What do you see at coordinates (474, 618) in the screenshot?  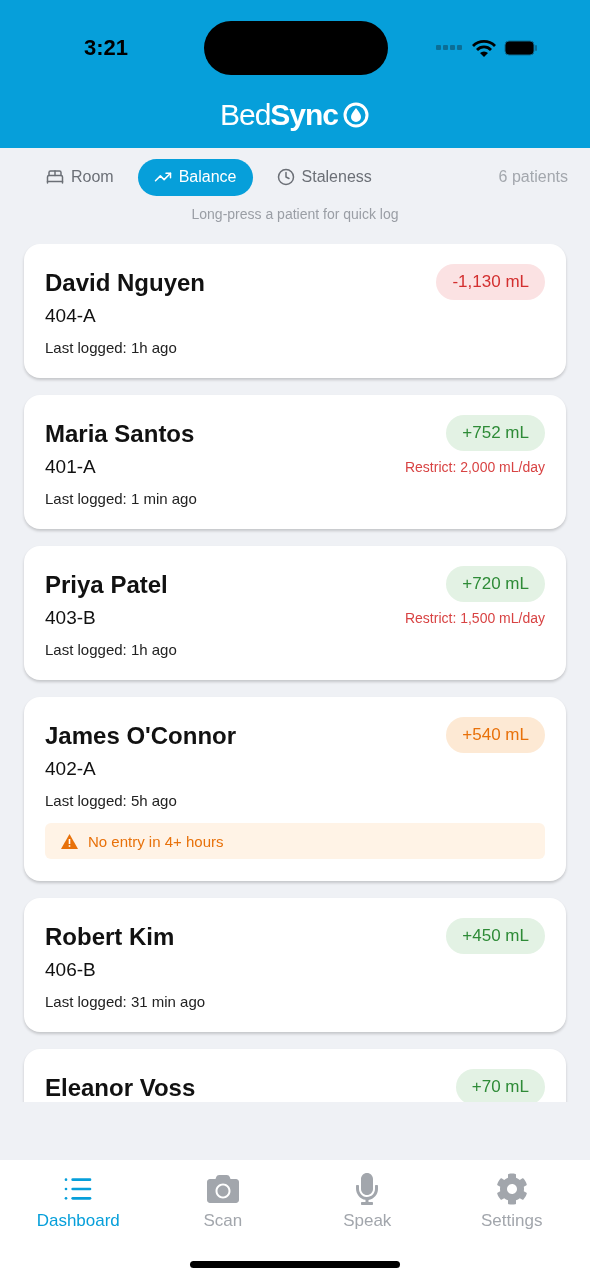 I see `restriction-text: Restrict: 1,500 mL/day` at bounding box center [474, 618].